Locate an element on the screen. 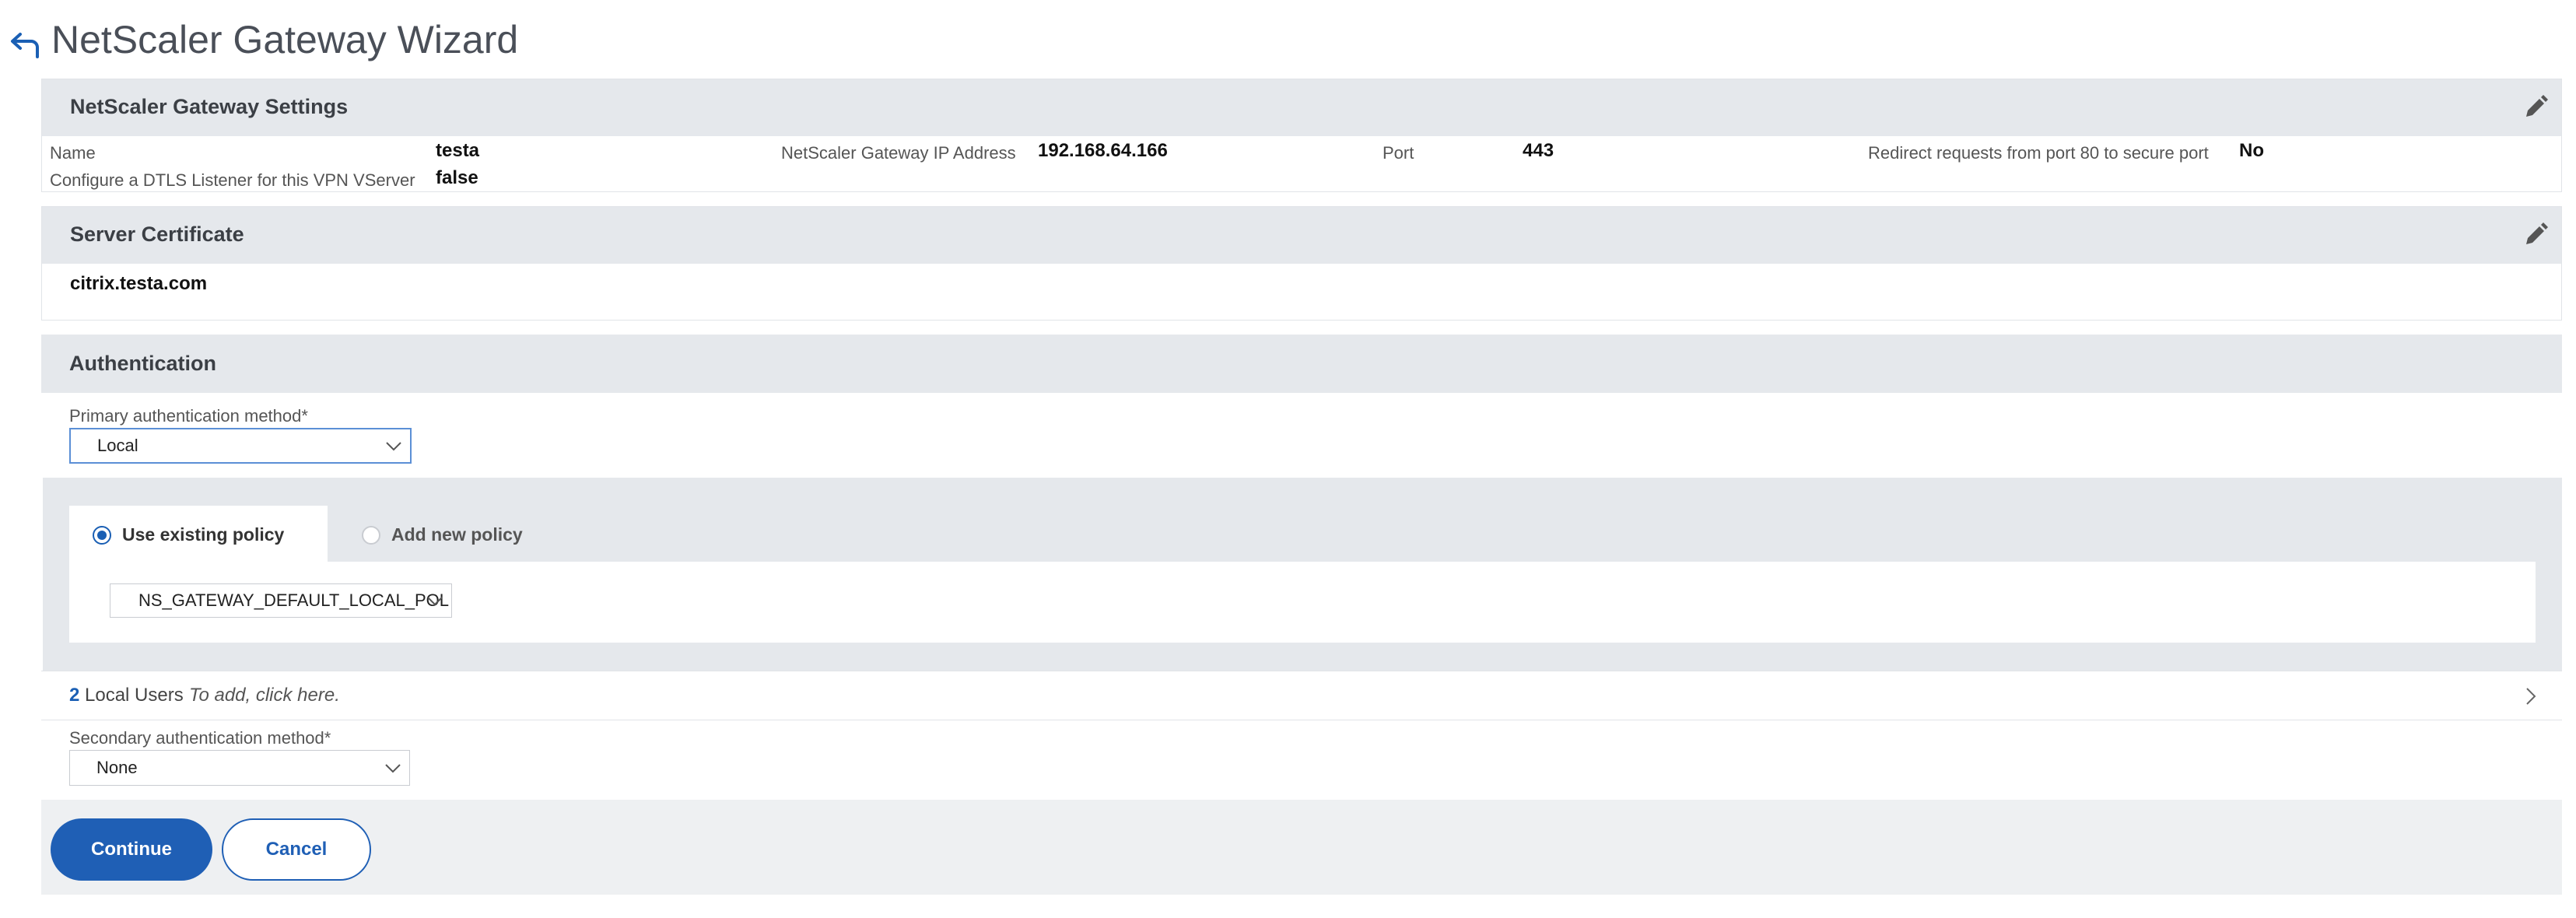 This screenshot has height=918, width=2576. tab-add-new-label: Add new policy is located at coordinates (457, 534).